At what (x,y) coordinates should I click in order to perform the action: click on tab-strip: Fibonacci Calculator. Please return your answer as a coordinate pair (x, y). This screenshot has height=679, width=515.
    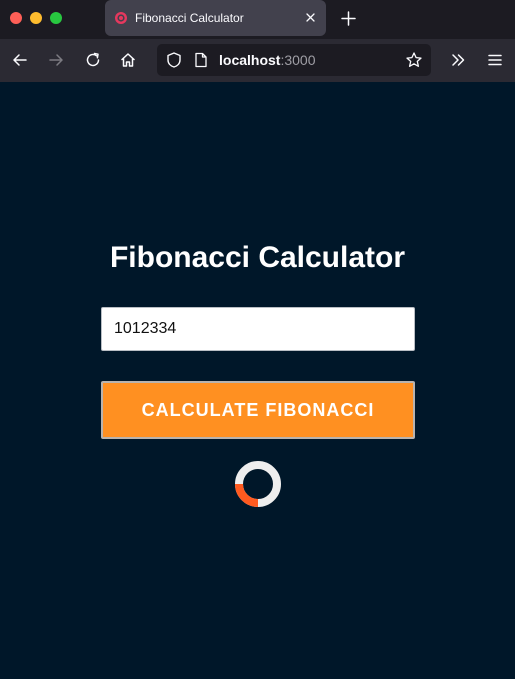
    Looking at the image, I should click on (257, 19).